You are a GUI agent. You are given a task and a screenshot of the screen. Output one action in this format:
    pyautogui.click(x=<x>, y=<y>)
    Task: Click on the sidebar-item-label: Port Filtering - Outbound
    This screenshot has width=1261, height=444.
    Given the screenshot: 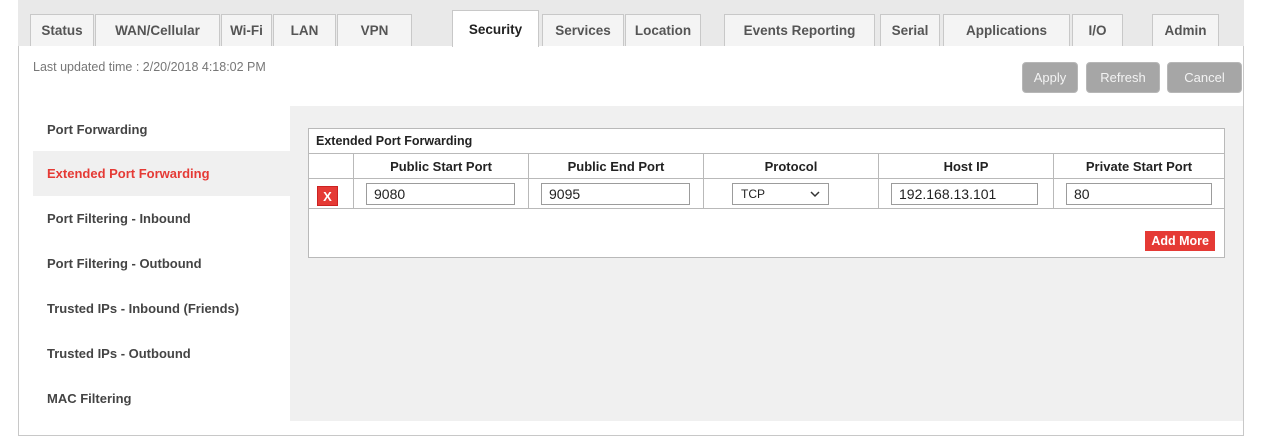 What is the action you would take?
    pyautogui.click(x=124, y=263)
    